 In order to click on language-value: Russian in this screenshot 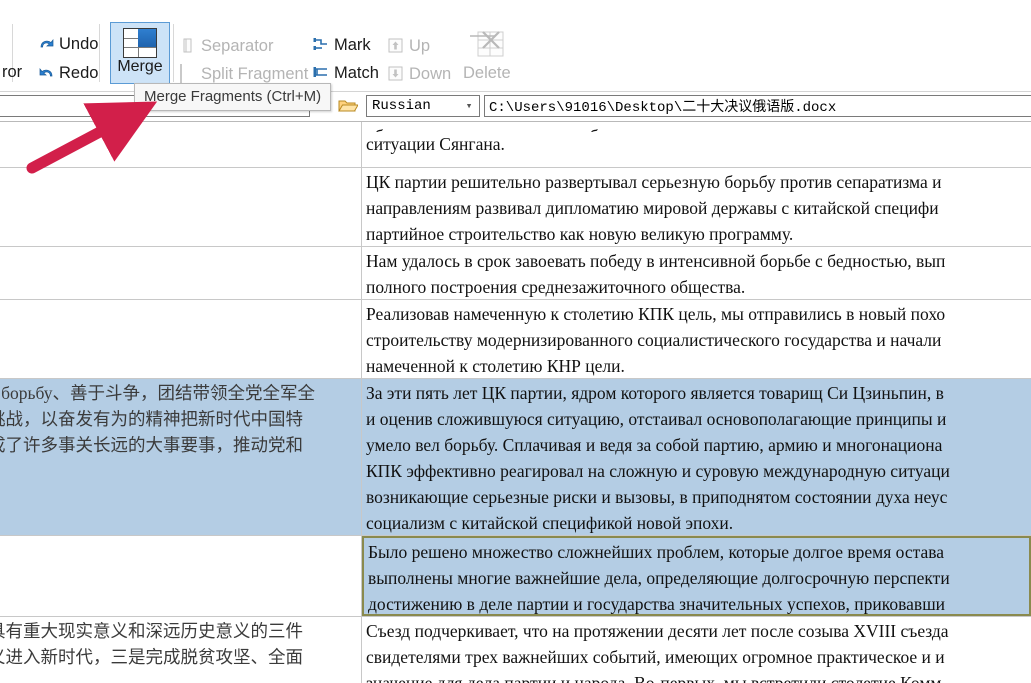, I will do `click(401, 106)`.